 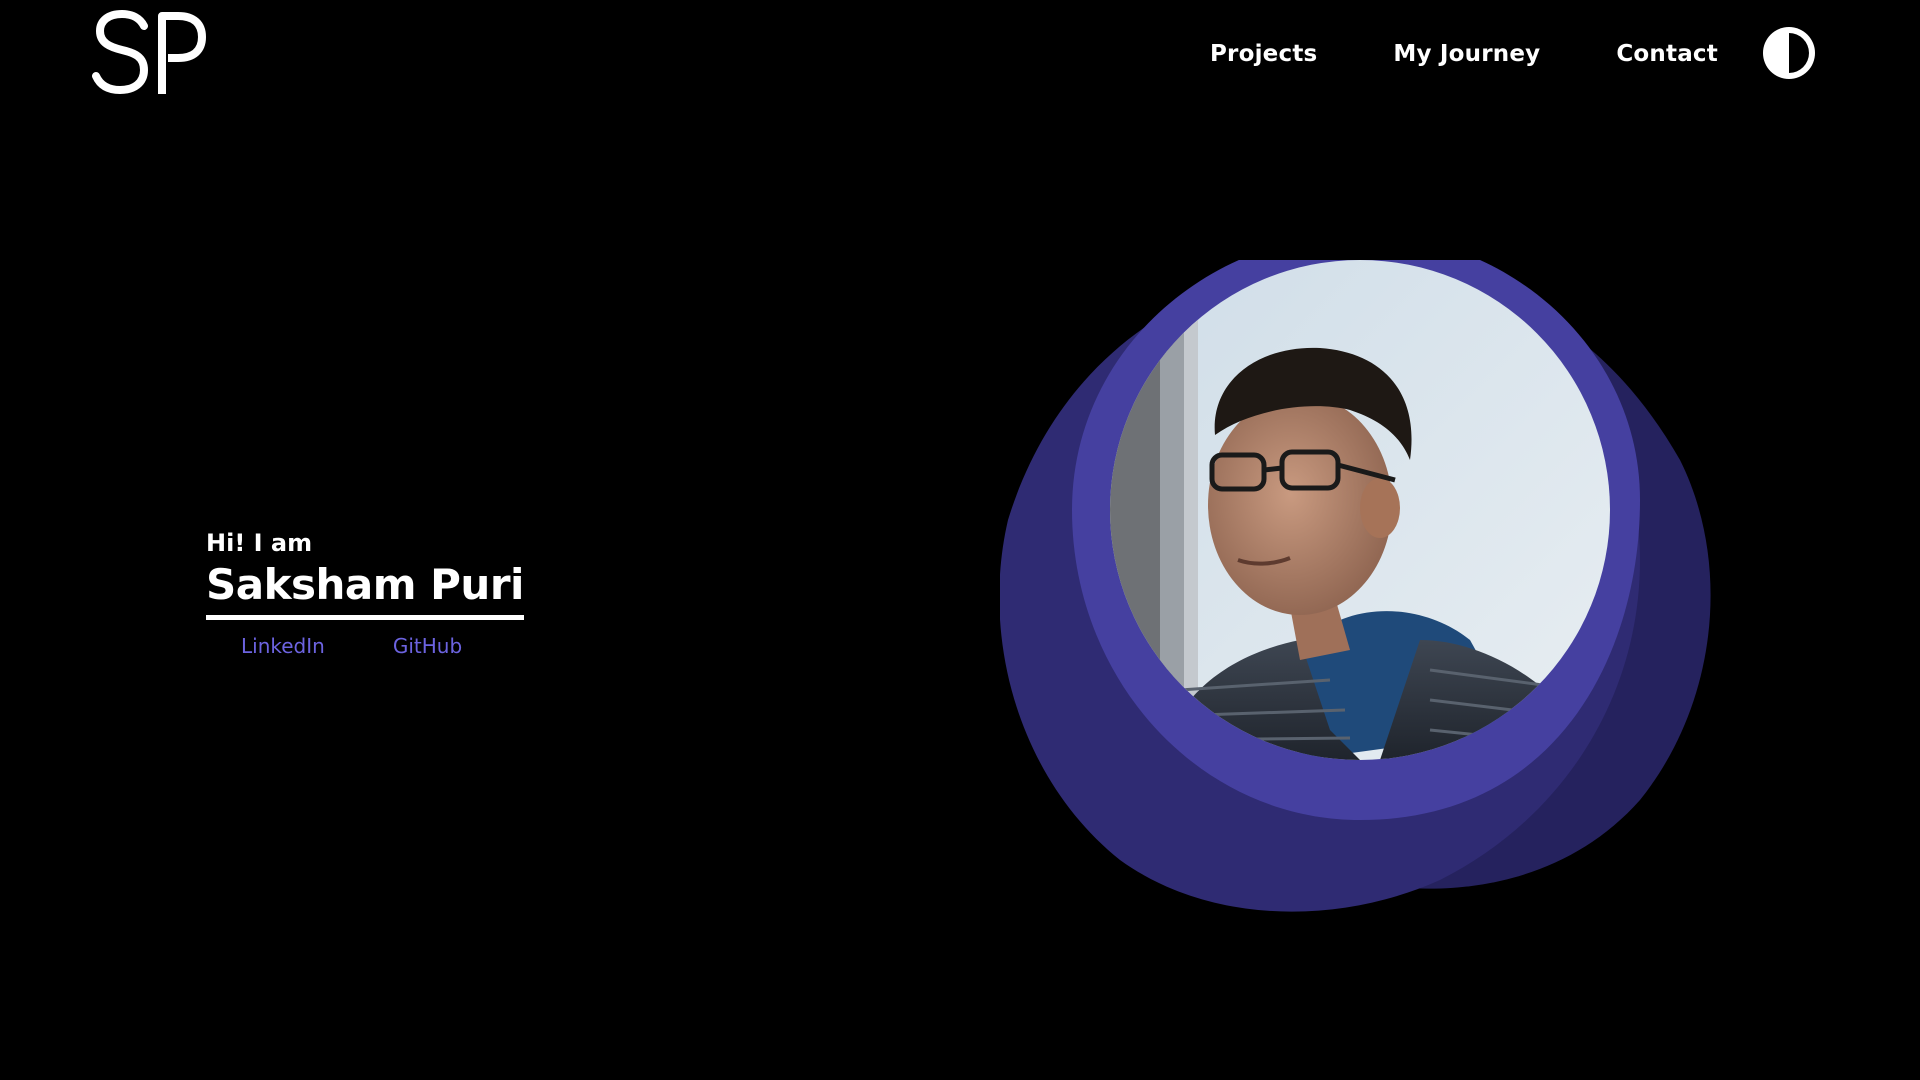 I want to click on main-nav: Projects My Journey Contact, so click(x=1464, y=54).